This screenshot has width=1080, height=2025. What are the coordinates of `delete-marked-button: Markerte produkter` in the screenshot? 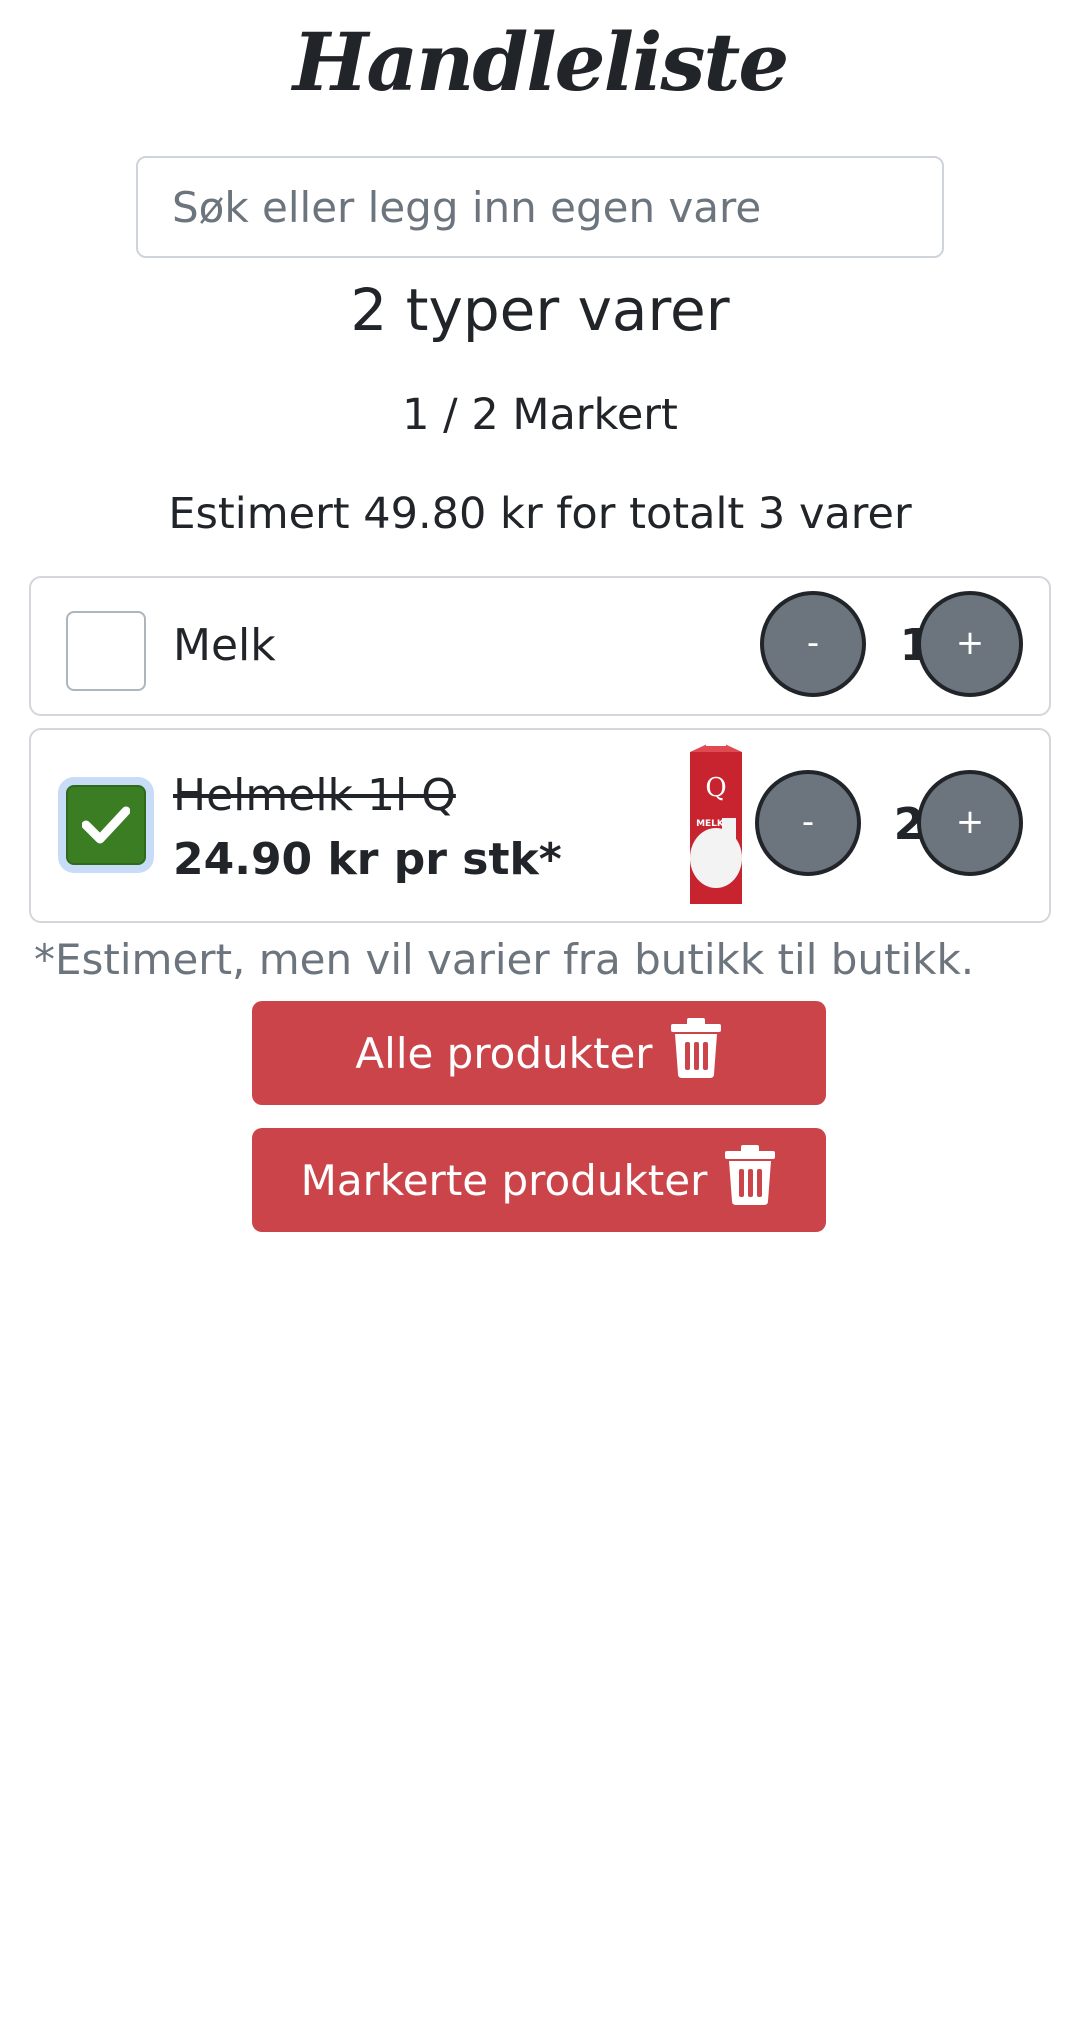 It's located at (539, 1180).